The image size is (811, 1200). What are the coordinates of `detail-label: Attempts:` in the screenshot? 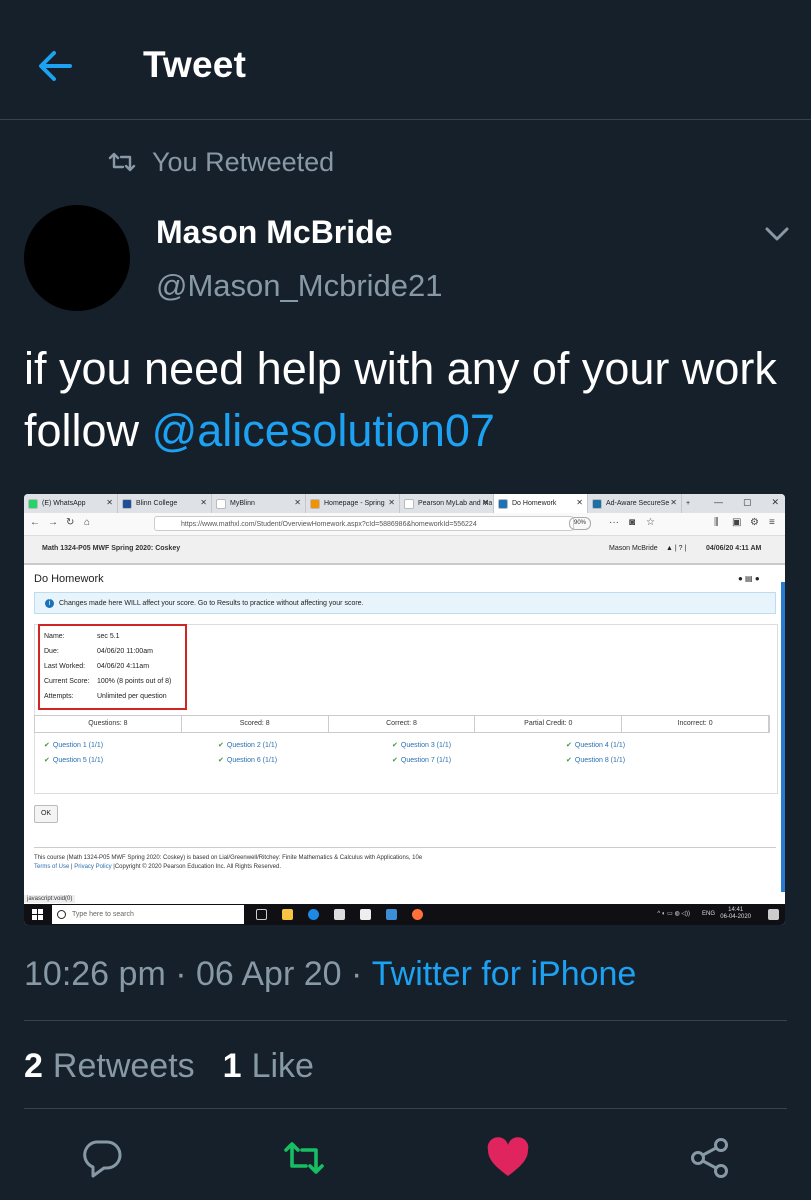 It's located at (59, 696).